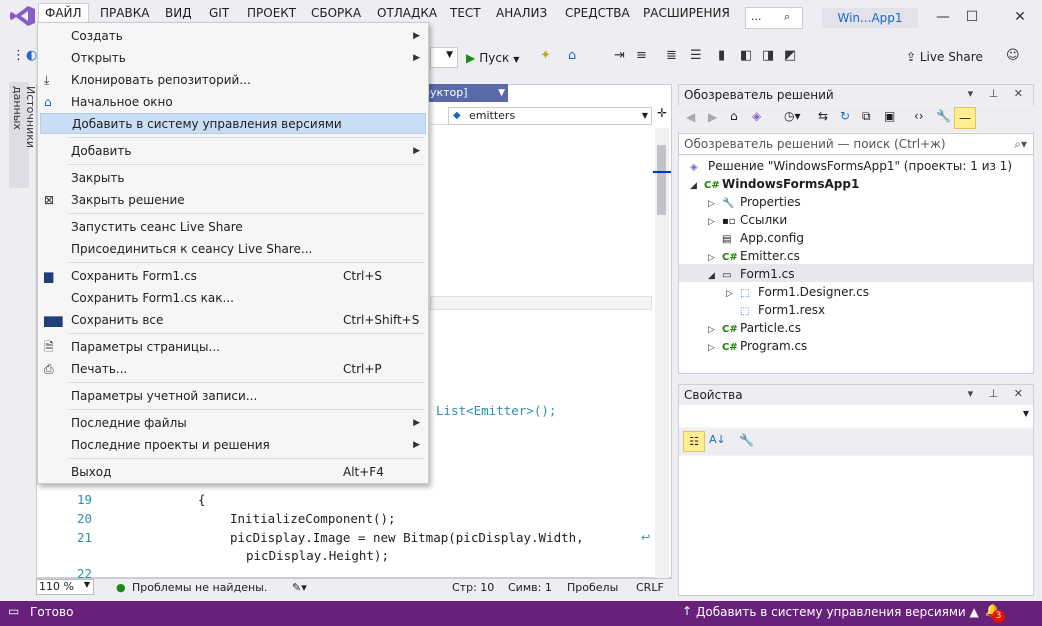 The height and width of the screenshot is (626, 1042). Describe the element at coordinates (866, 116) in the screenshot. I see `collapse-all-icon: ⧉` at that location.